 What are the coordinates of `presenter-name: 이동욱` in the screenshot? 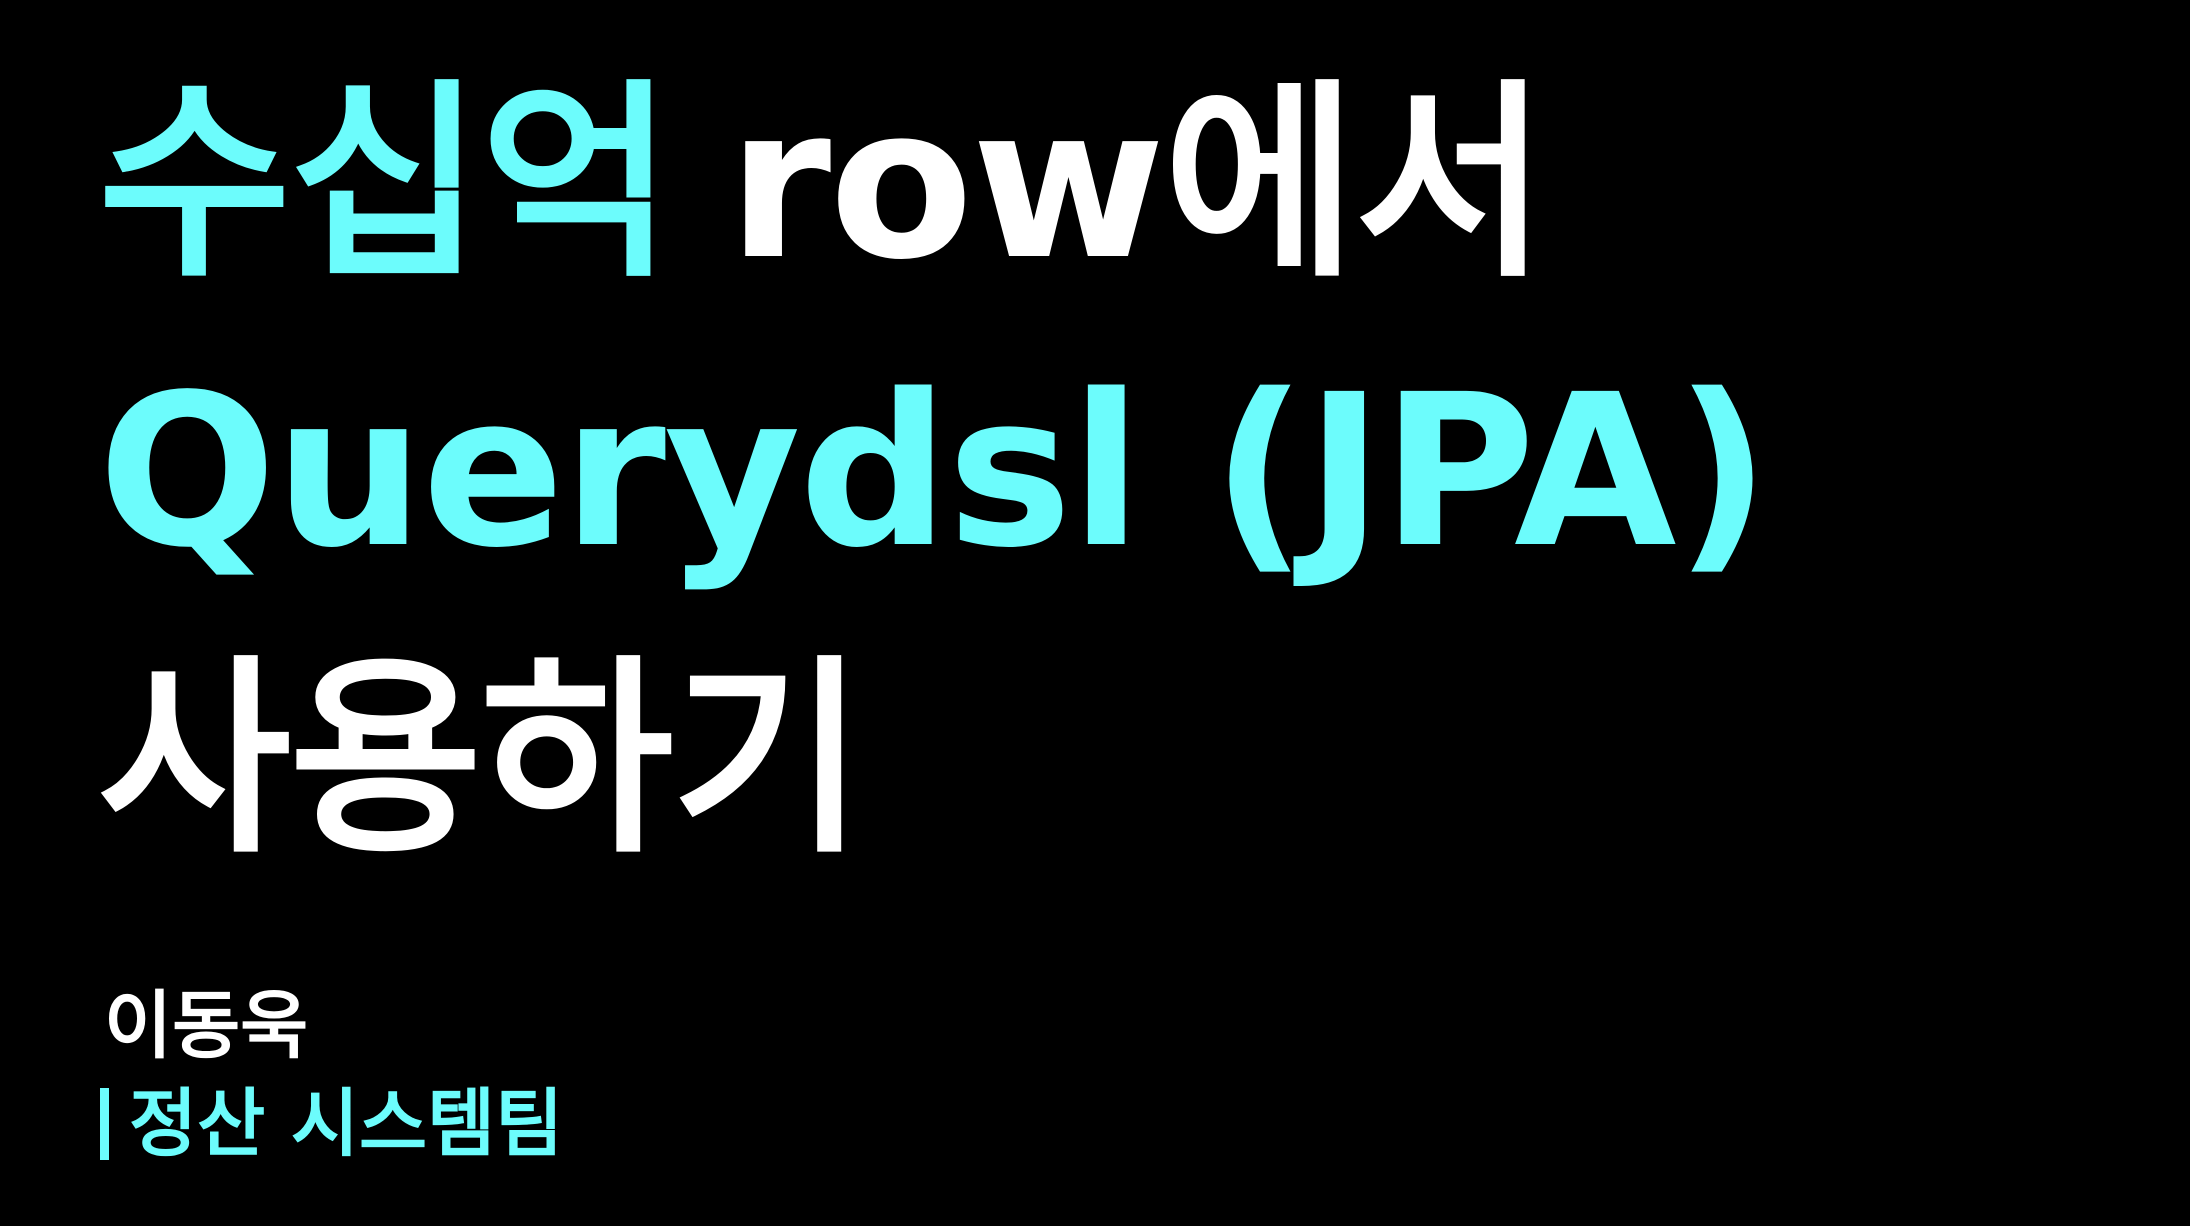 It's located at (206, 1026).